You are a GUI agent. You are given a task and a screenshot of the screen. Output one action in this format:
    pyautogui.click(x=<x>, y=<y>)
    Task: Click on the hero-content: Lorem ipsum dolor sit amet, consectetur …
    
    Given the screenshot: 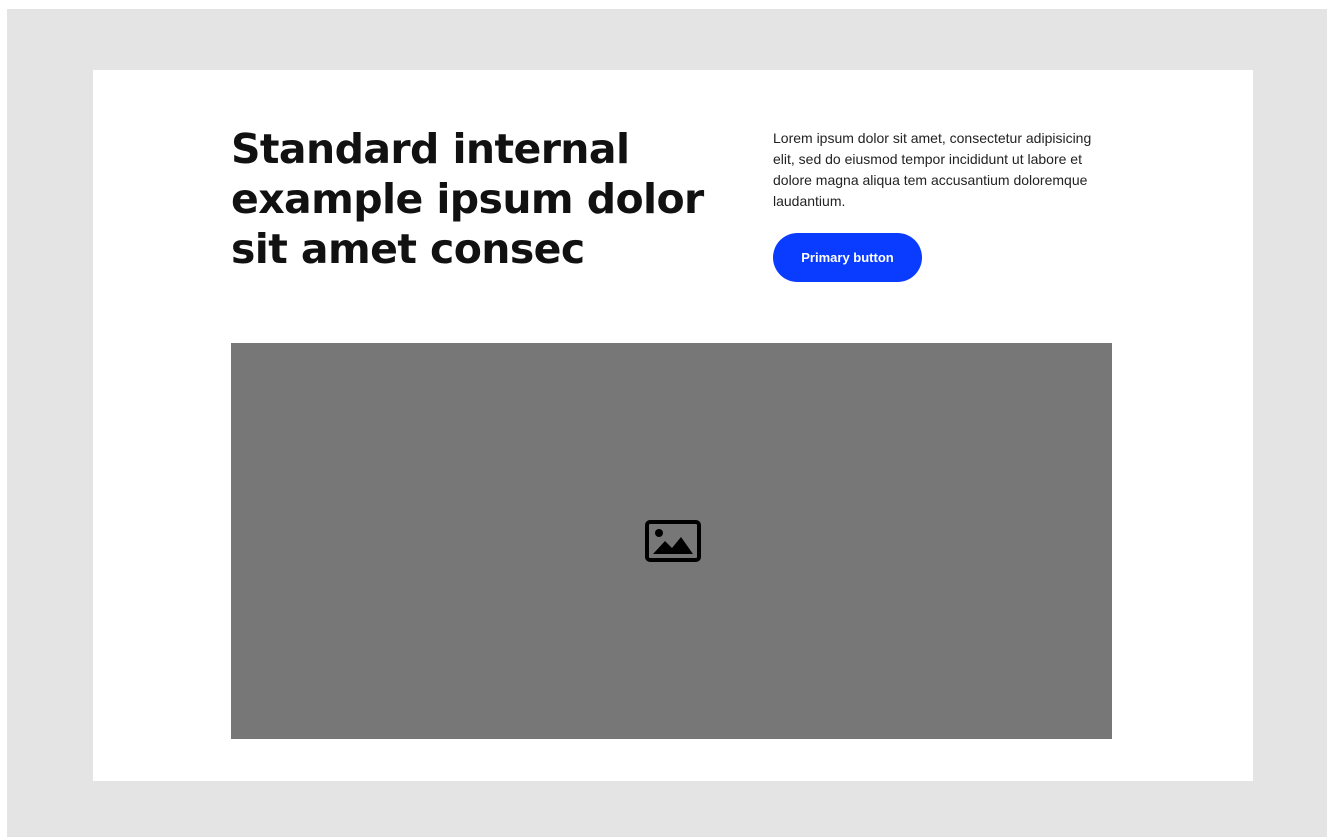 What is the action you would take?
    pyautogui.click(x=943, y=205)
    